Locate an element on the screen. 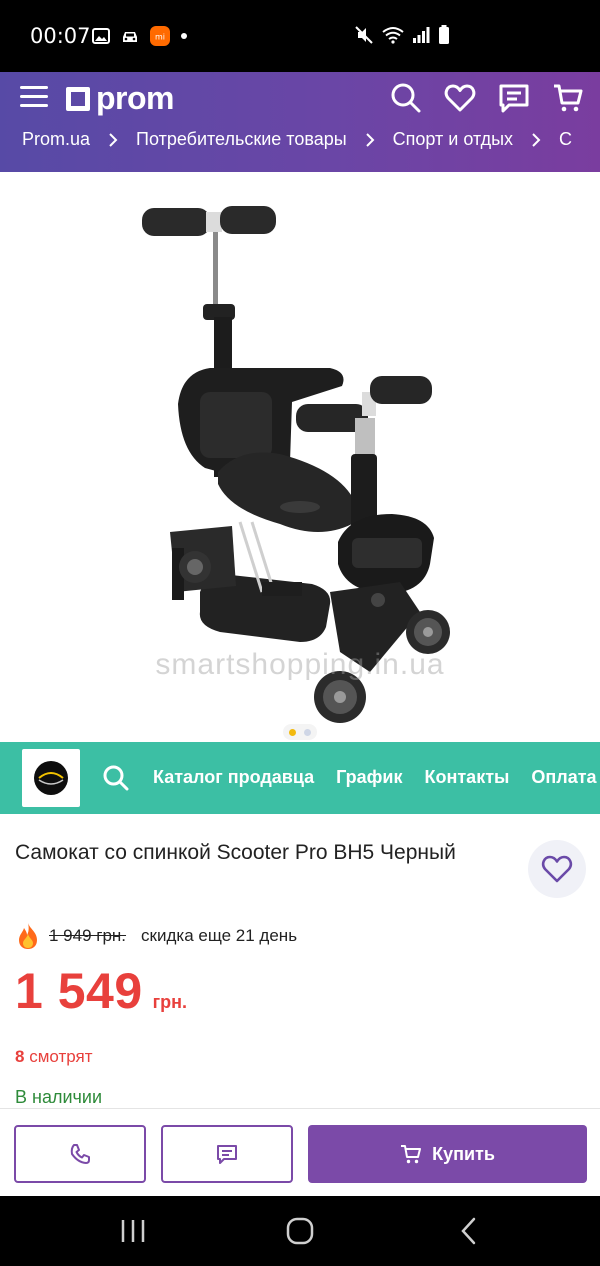 This screenshot has height=1266, width=600. wifi-icon is located at coordinates (393, 35).